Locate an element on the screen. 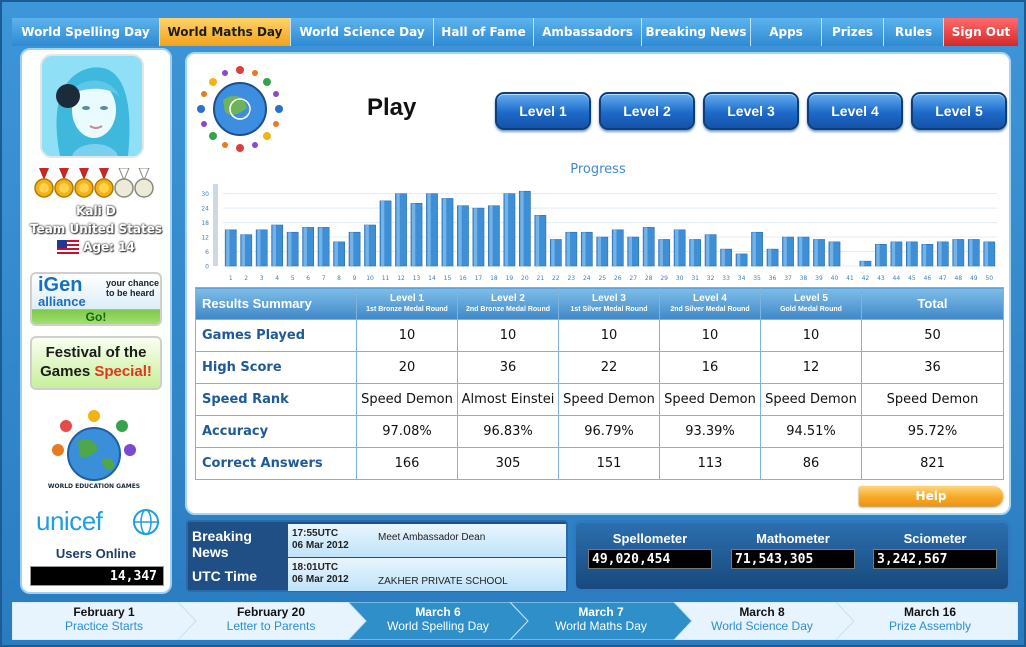  help-button: Help is located at coordinates (931, 496).